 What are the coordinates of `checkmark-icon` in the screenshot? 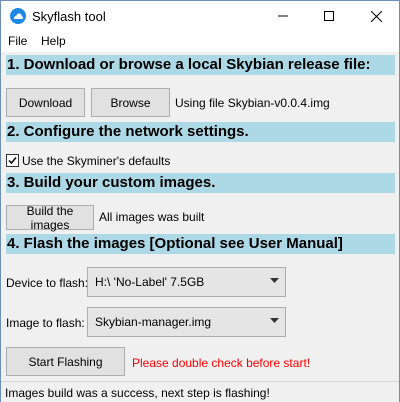 It's located at (12, 161).